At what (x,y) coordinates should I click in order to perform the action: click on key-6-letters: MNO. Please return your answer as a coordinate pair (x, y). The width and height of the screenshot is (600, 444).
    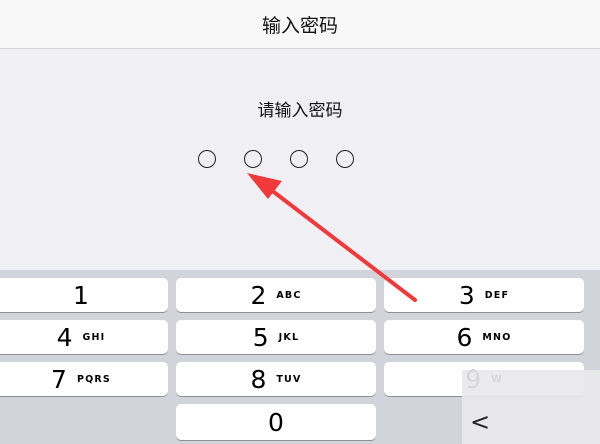
    Looking at the image, I should click on (497, 337).